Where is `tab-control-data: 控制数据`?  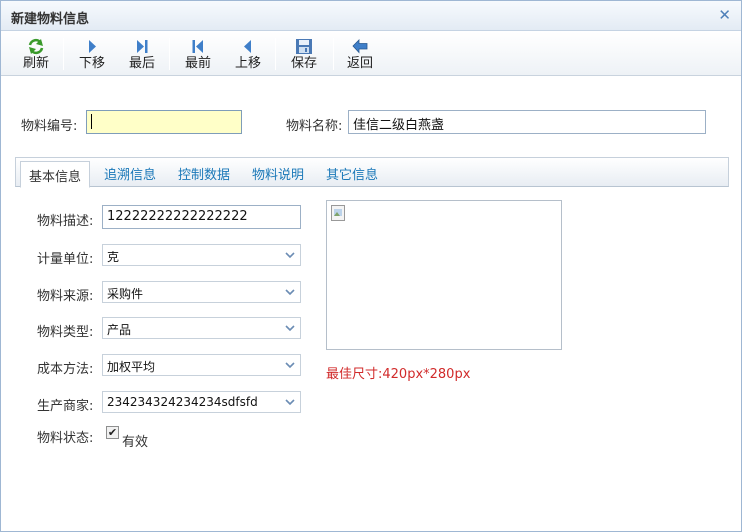
tab-control-data: 控制数据 is located at coordinates (204, 173).